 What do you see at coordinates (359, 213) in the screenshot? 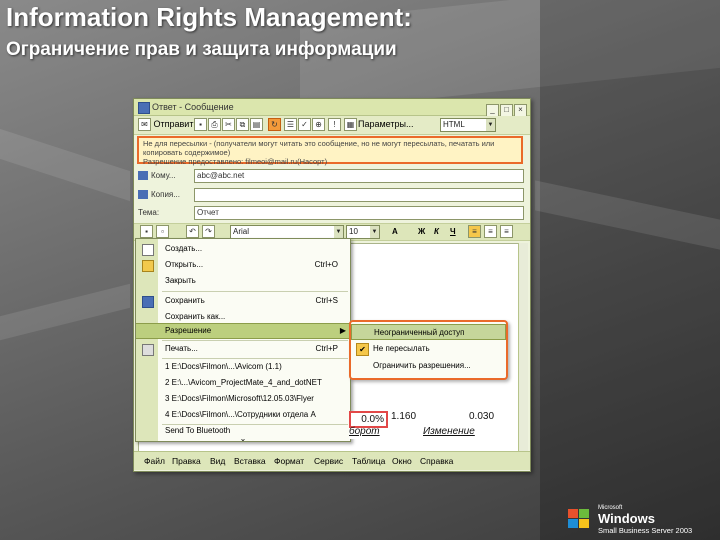
I see `subject-field: Отчет` at bounding box center [359, 213].